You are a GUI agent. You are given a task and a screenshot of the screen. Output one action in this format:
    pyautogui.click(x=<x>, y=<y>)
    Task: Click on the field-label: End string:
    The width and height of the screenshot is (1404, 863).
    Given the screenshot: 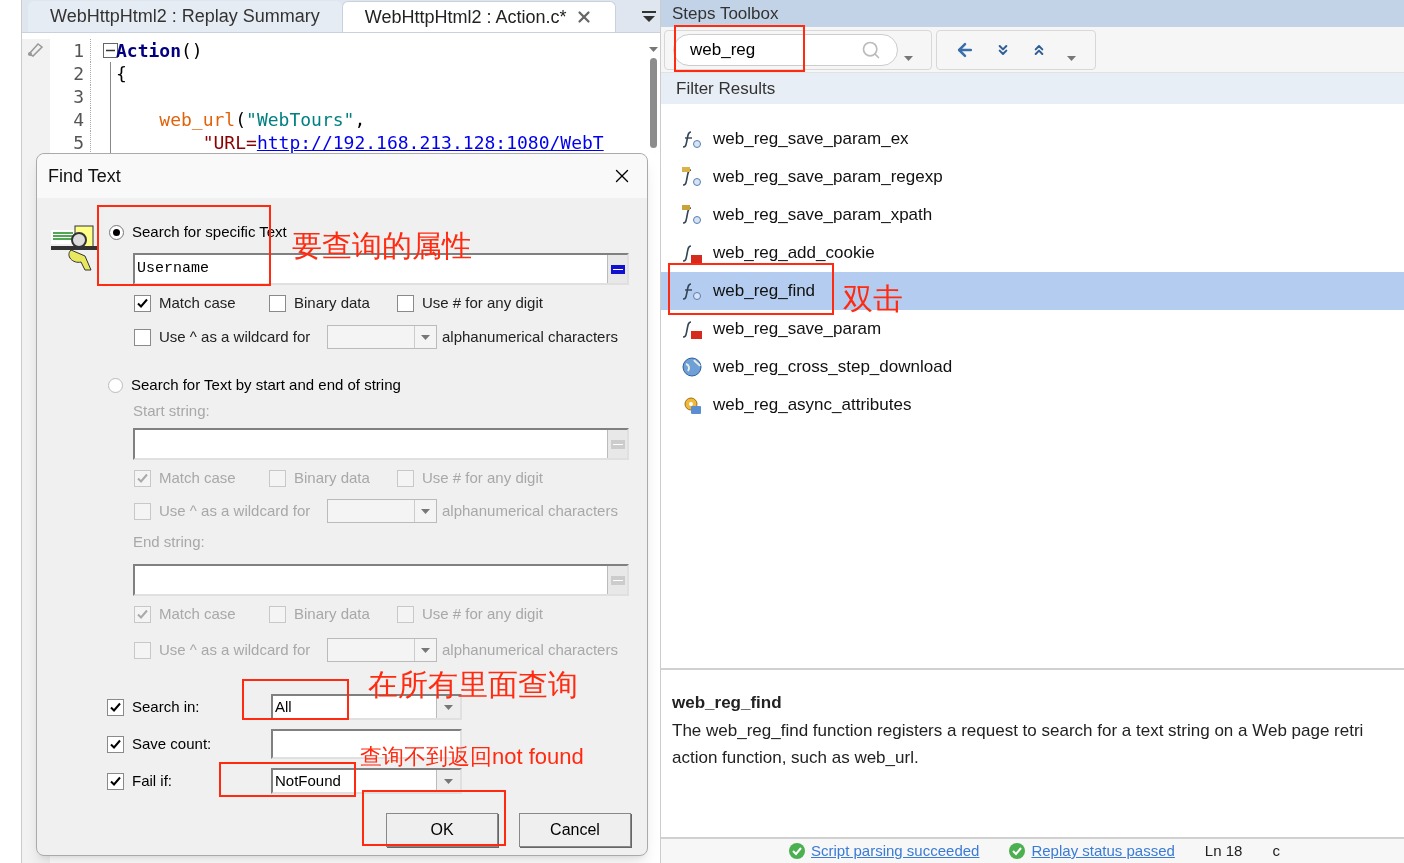 What is the action you would take?
    pyautogui.click(x=169, y=542)
    